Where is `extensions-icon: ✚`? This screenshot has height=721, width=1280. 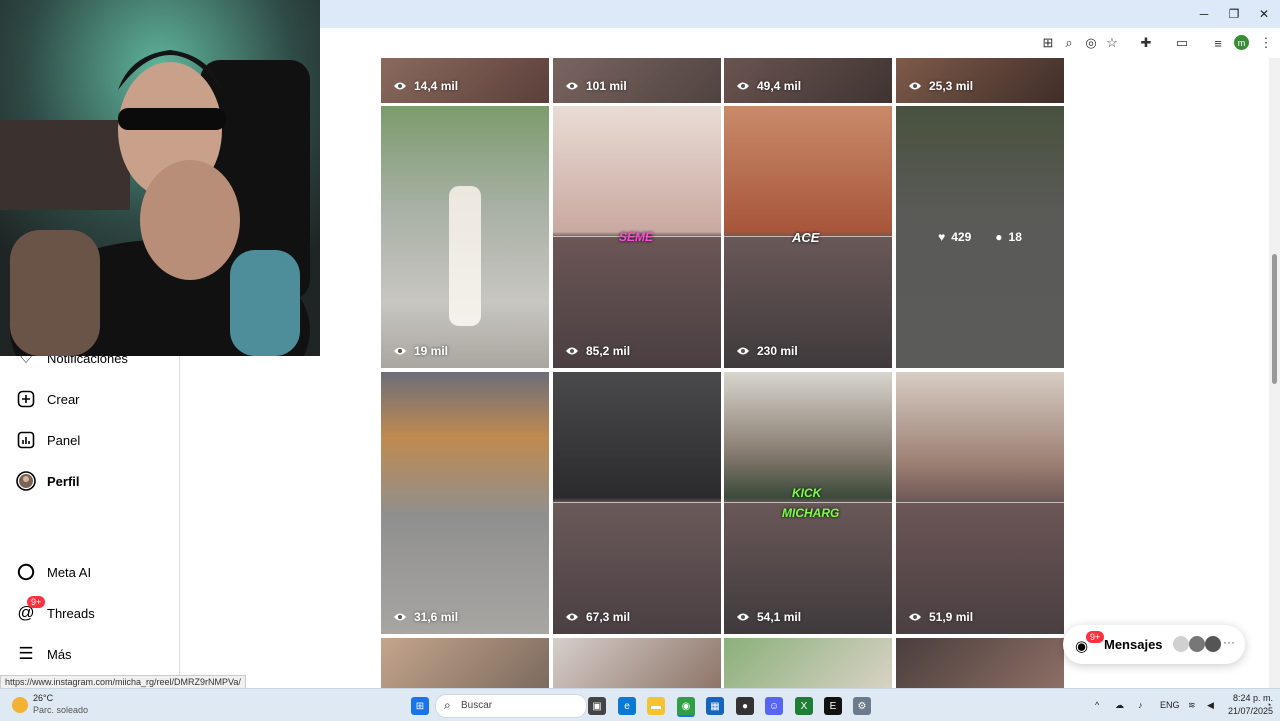 extensions-icon: ✚ is located at coordinates (1146, 43).